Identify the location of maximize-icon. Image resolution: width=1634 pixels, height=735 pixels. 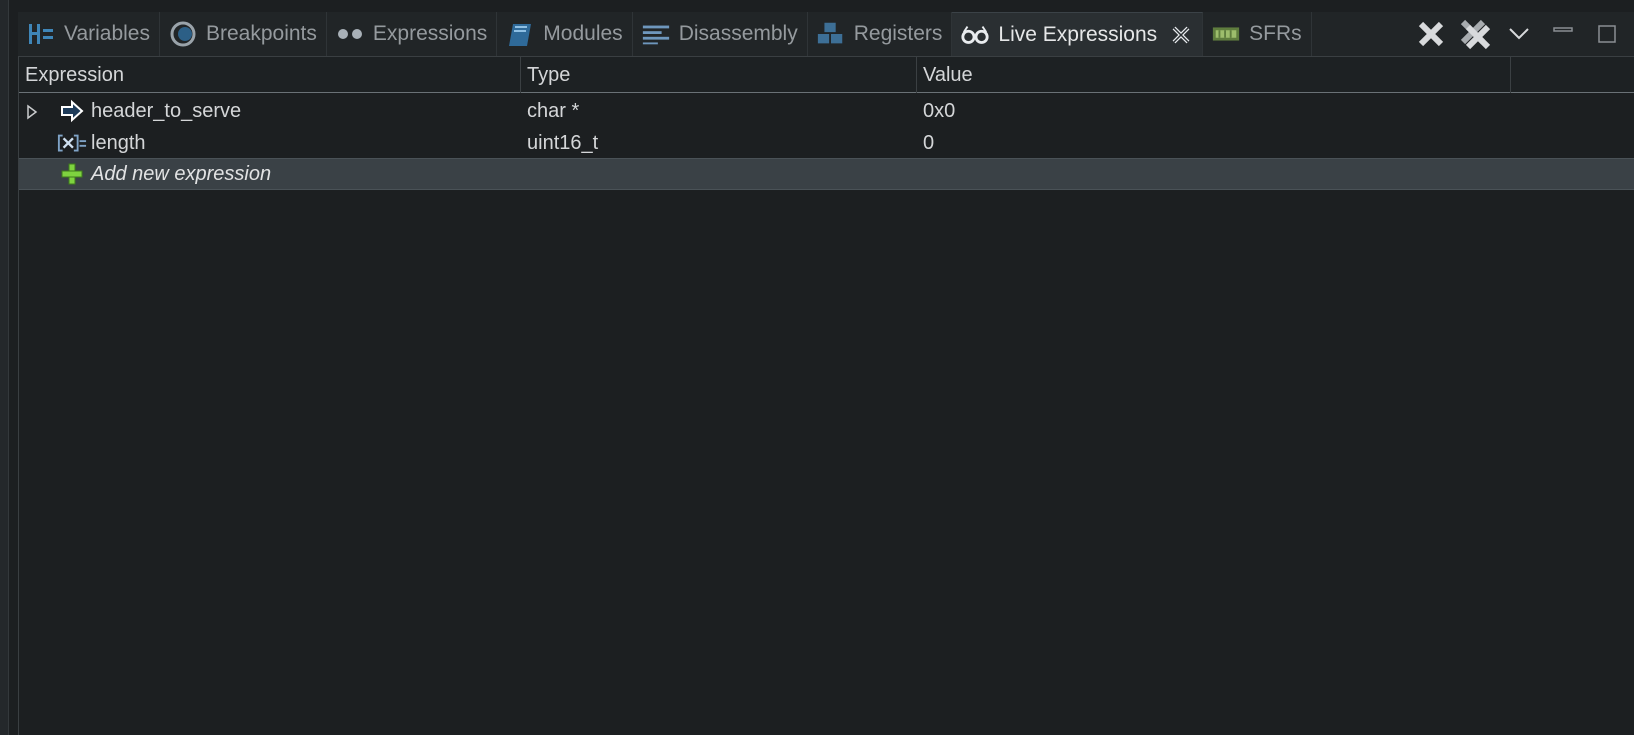
(1607, 34).